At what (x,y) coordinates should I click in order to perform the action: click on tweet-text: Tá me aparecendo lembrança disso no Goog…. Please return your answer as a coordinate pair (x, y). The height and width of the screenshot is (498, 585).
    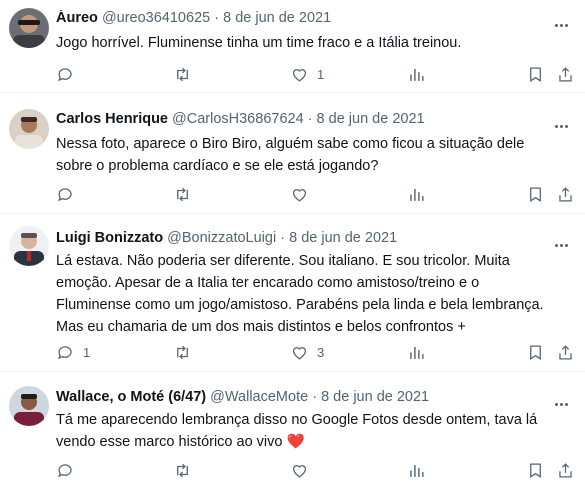
    Looking at the image, I should click on (313, 431).